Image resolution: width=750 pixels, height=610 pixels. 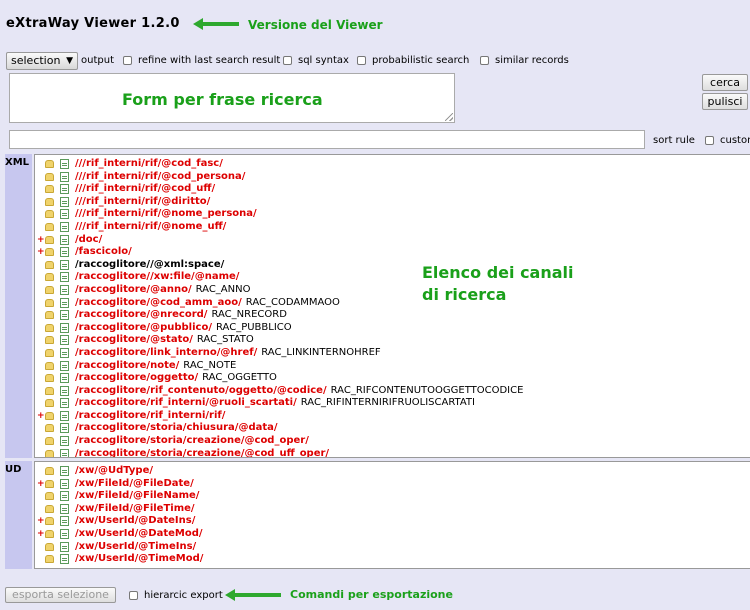 I want to click on channel-path-link: /xw/FileId/@FileDate/, so click(x=134, y=484).